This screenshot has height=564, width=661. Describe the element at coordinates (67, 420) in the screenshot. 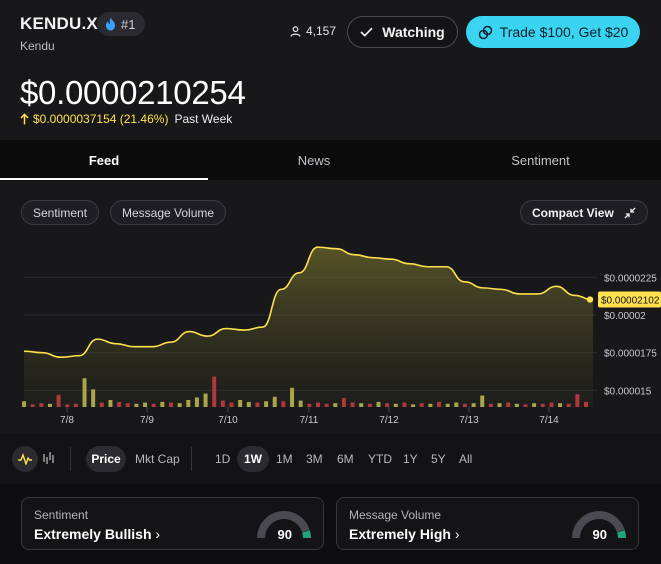

I see `x-tick-label: 7/8` at that location.